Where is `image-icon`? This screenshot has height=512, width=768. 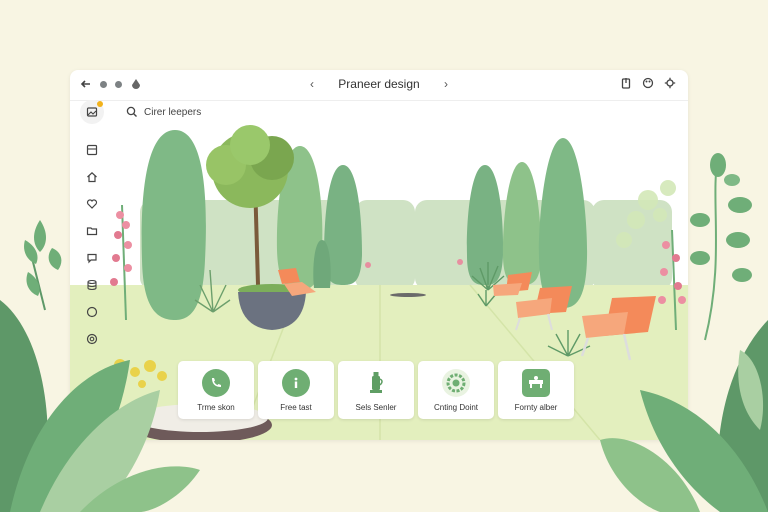 image-icon is located at coordinates (92, 112).